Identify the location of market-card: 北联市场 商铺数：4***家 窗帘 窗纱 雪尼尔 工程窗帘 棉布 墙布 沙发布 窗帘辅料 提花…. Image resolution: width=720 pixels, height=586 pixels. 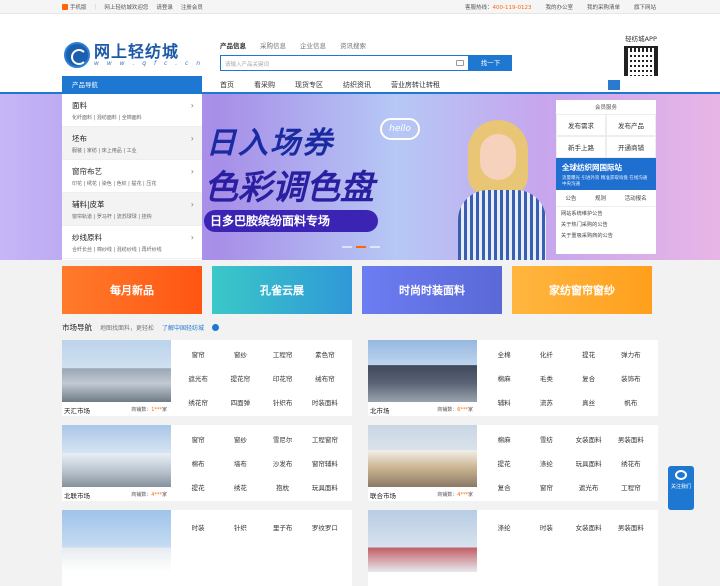
(207, 463).